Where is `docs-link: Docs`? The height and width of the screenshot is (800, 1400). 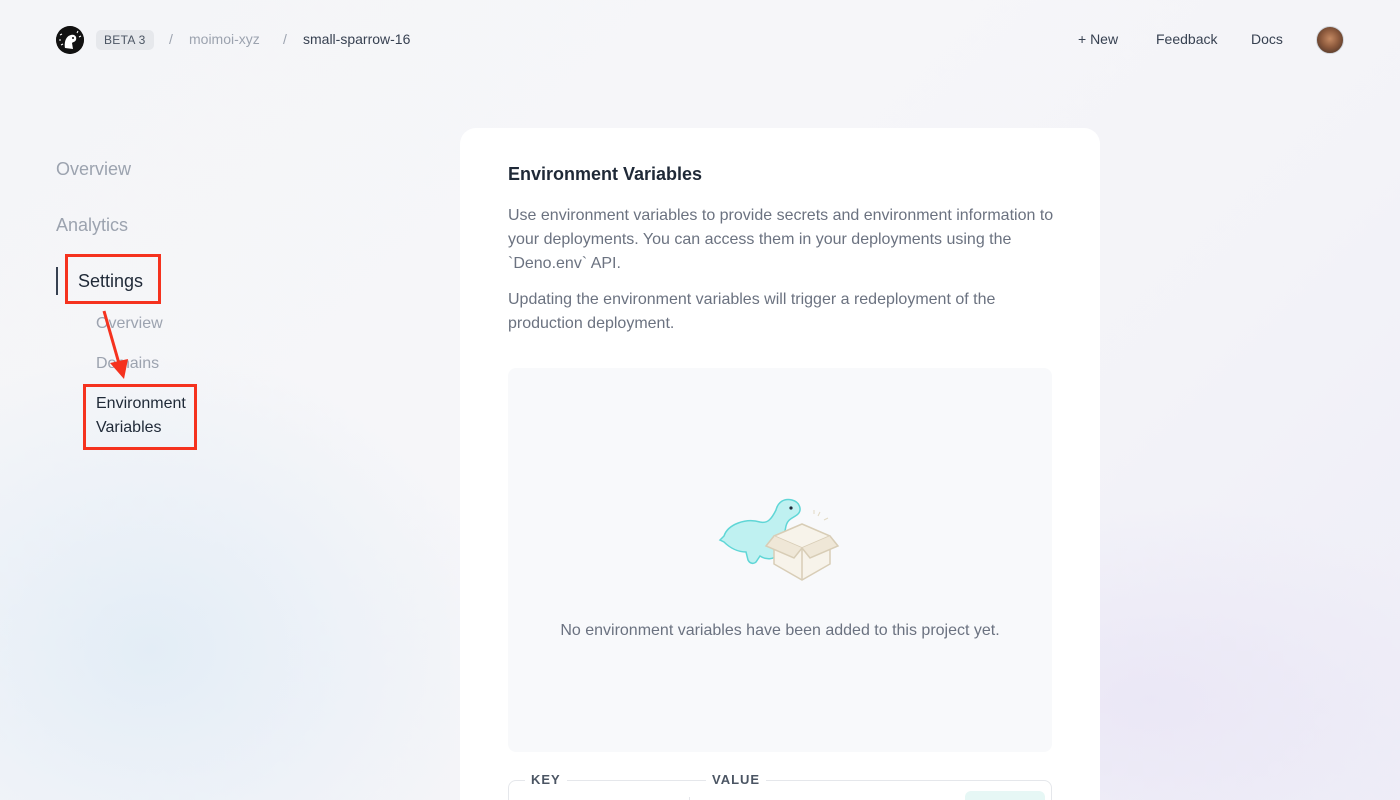
docs-link: Docs is located at coordinates (1267, 39).